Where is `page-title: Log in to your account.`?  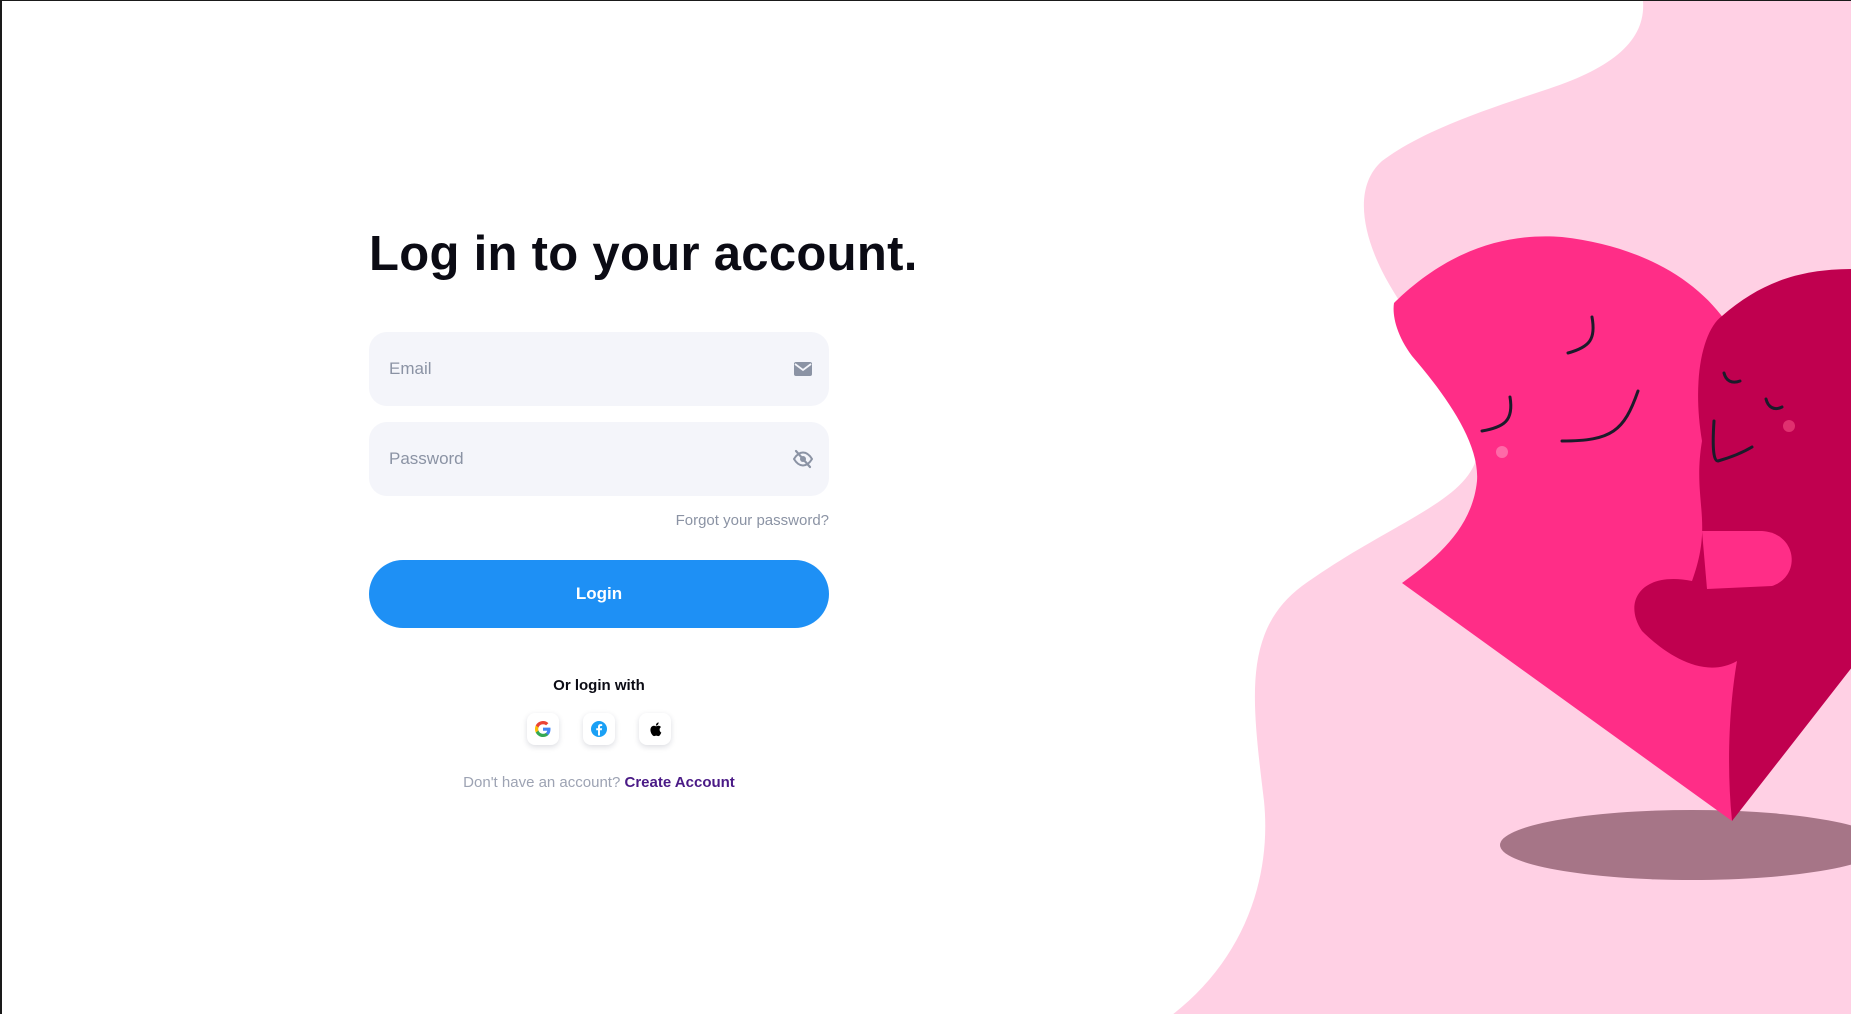 page-title: Log in to your account. is located at coordinates (643, 254).